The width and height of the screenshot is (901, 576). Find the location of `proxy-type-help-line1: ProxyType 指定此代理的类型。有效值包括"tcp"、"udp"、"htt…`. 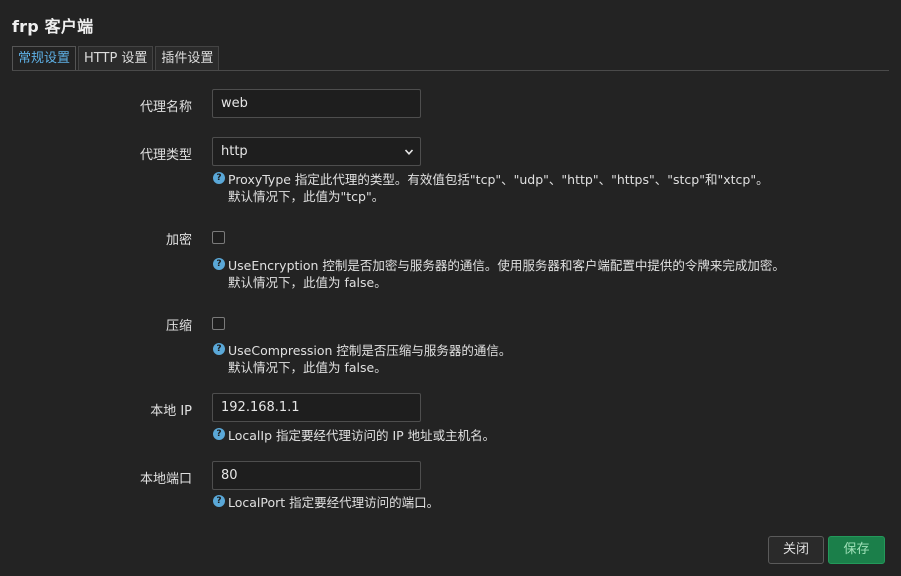

proxy-type-help-line1: ProxyType 指定此代理的类型。有效值包括"tcp"、"udp"、"htt… is located at coordinates (498, 179).